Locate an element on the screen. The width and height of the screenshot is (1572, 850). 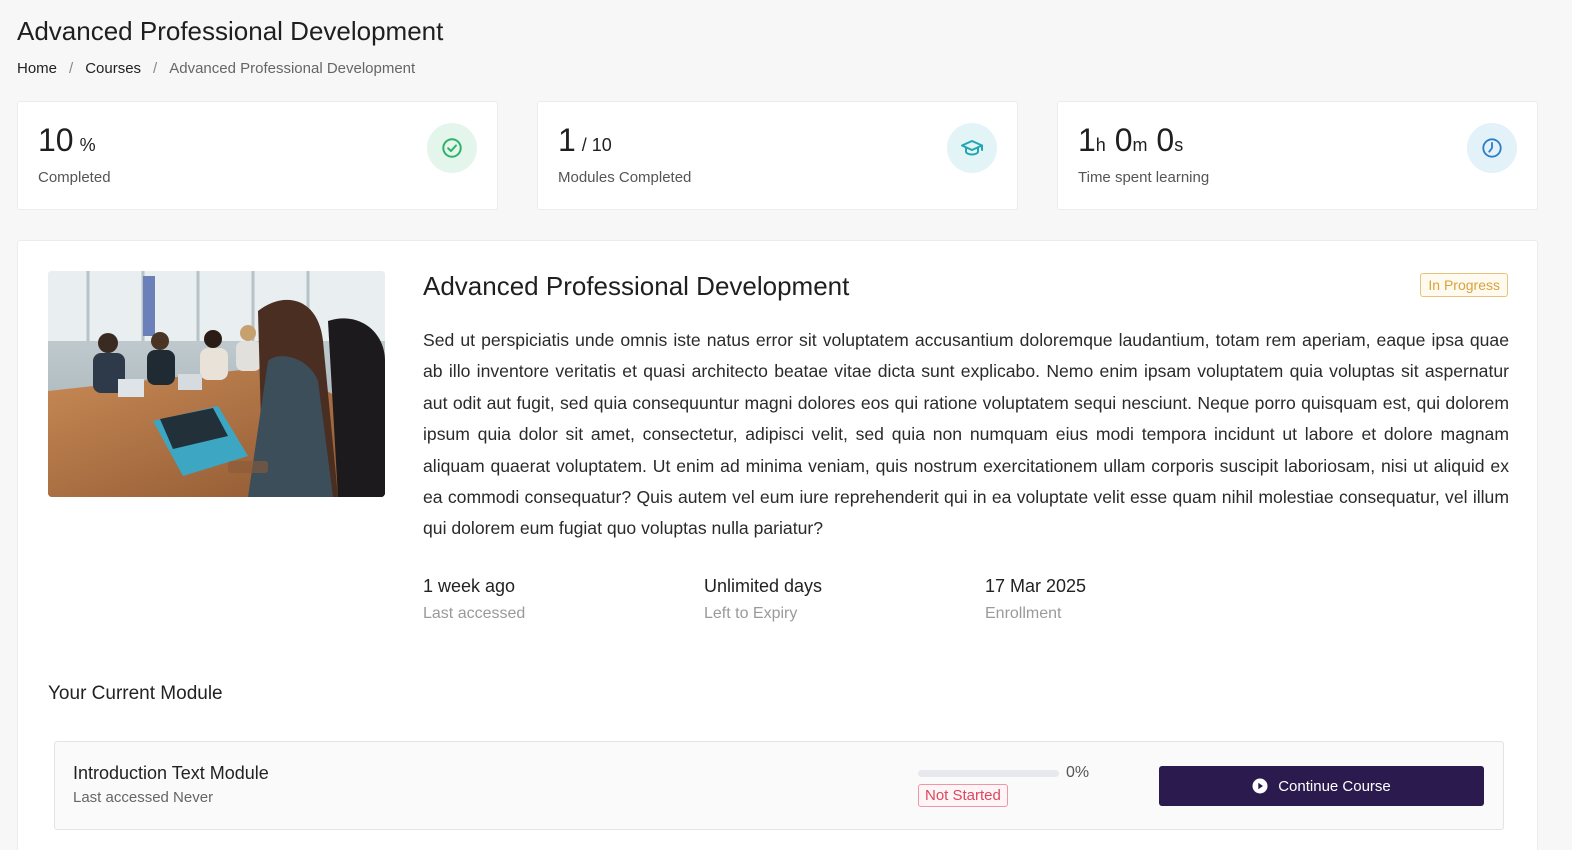
modules-total: / 10 is located at coordinates (596, 145).